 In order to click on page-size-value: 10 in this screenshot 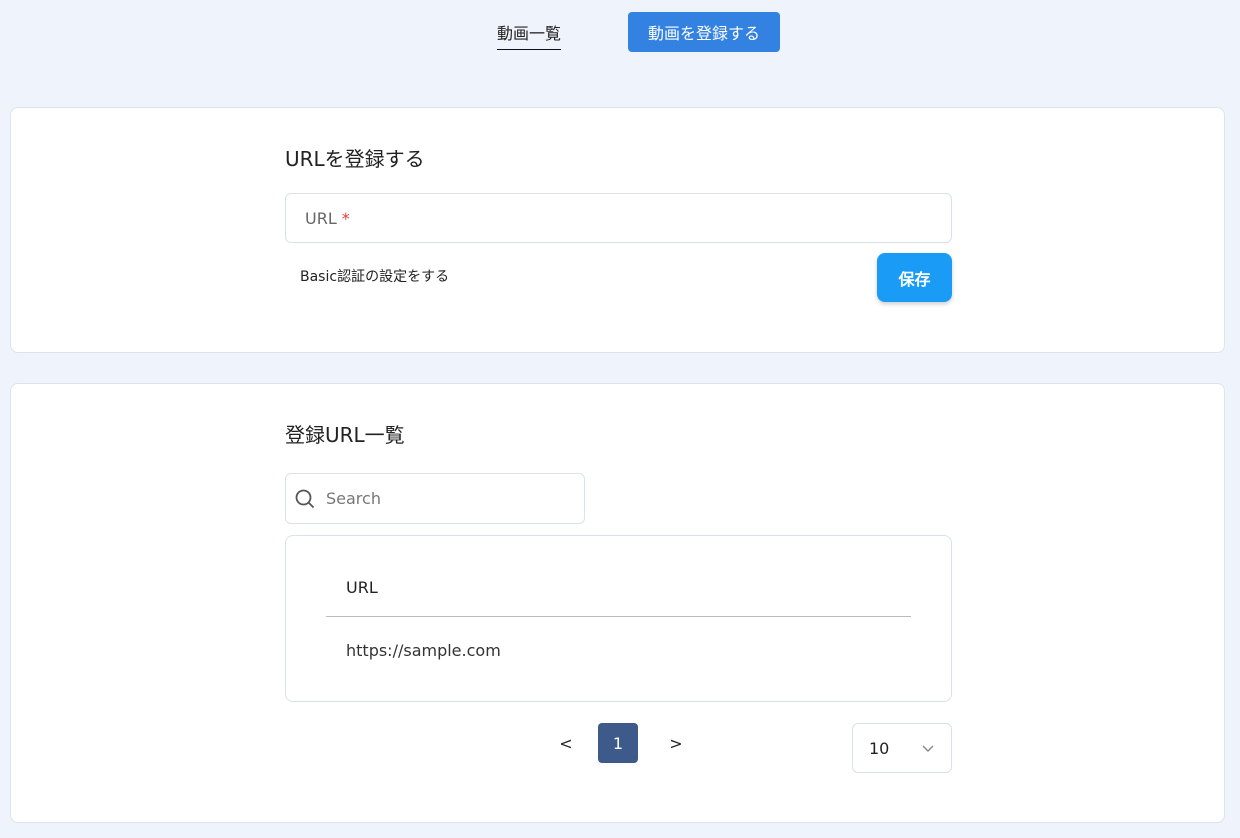, I will do `click(879, 748)`.